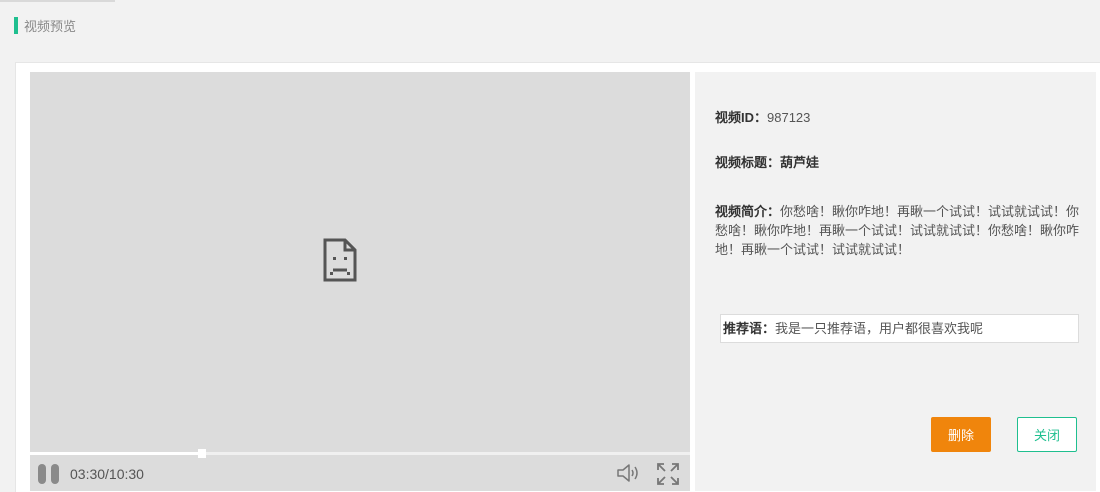  I want to click on video-id-label: 视频ID：, so click(741, 117).